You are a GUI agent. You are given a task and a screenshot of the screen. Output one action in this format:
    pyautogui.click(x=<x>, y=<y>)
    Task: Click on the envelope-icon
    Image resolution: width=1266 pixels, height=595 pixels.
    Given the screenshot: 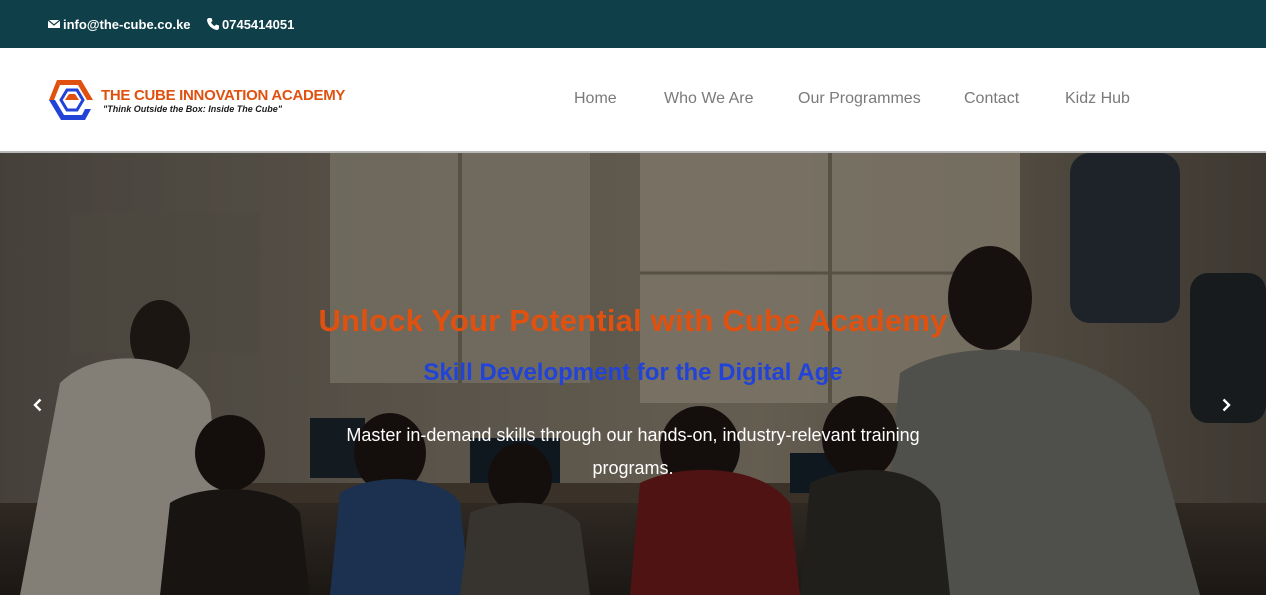 What is the action you would take?
    pyautogui.click(x=54, y=24)
    